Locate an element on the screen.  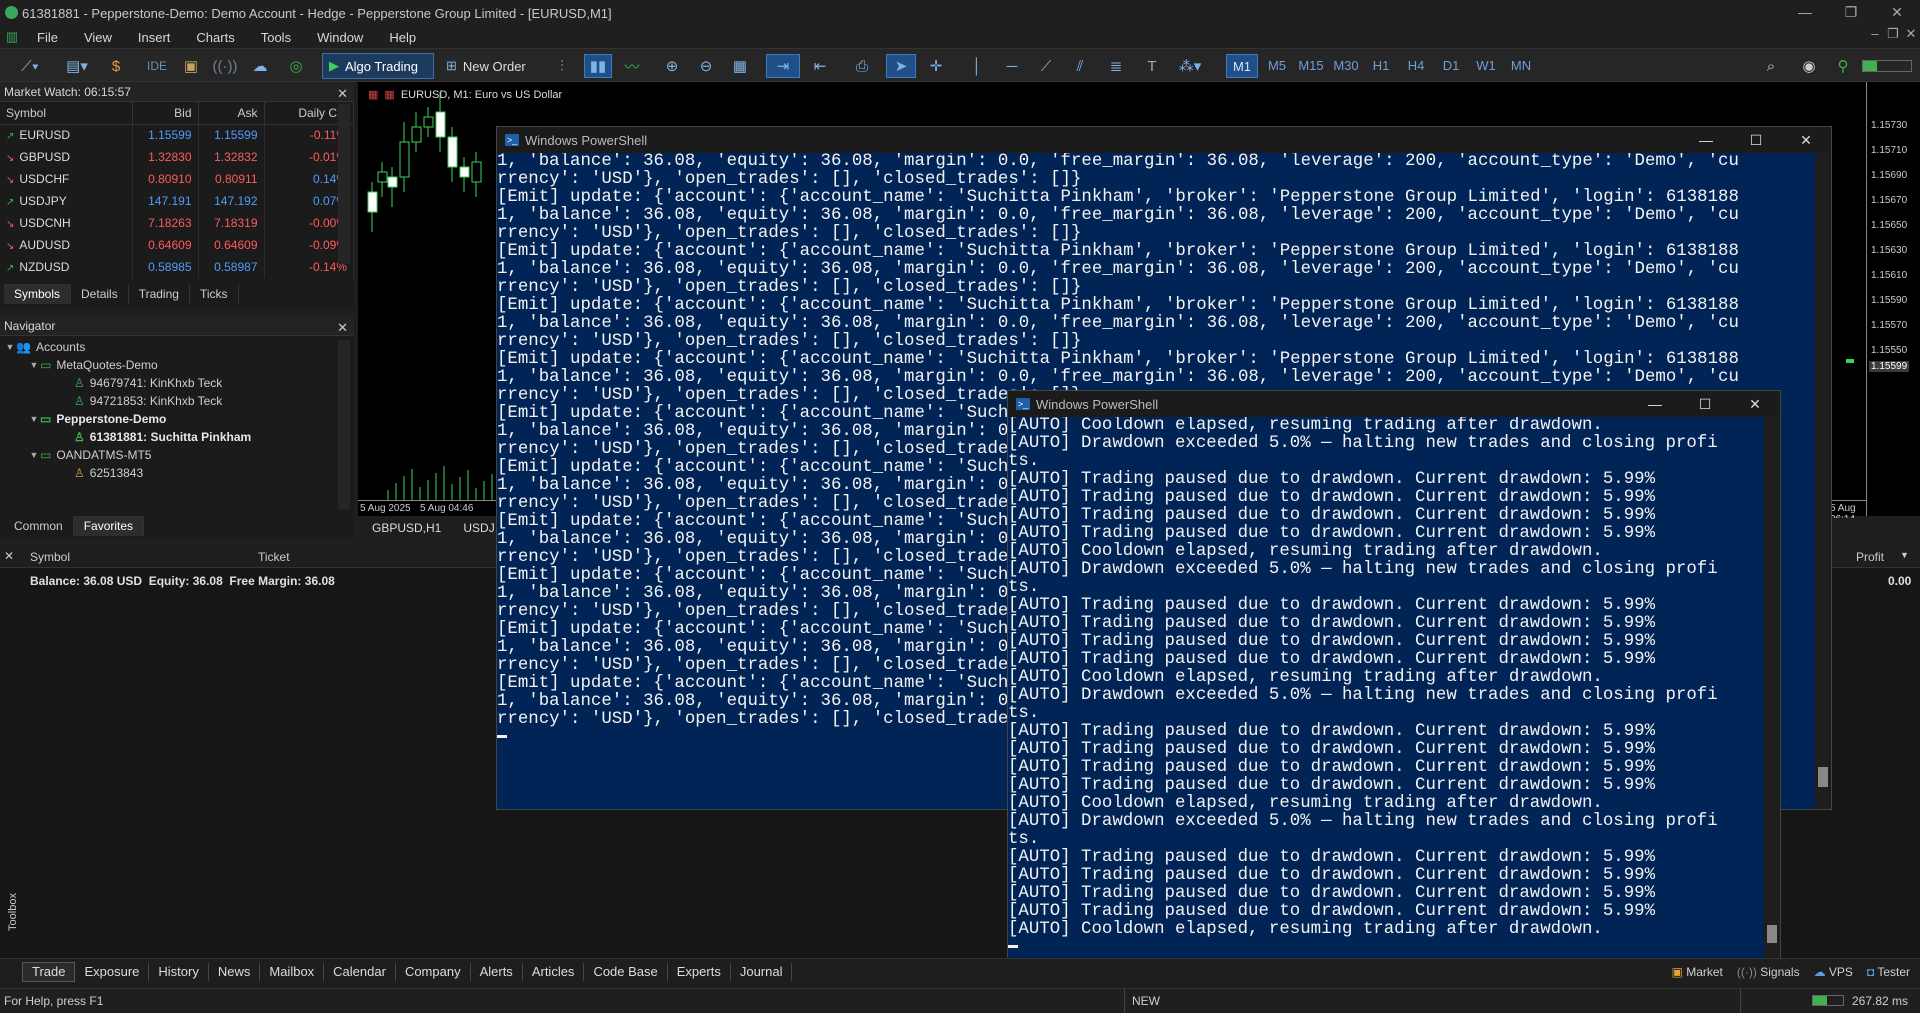
tab-mailbox: Mailbox is located at coordinates (292, 971).